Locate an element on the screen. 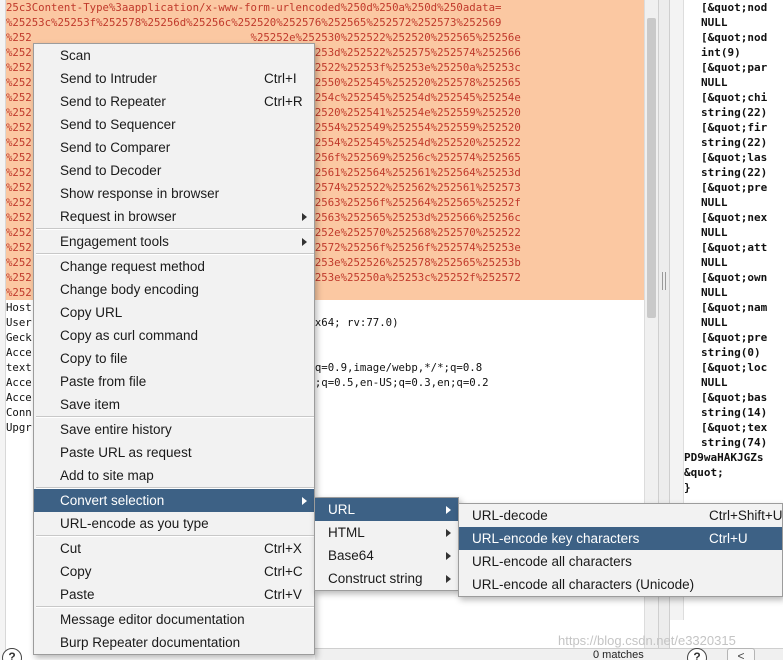  response-line: string(14) is located at coordinates (734, 412).